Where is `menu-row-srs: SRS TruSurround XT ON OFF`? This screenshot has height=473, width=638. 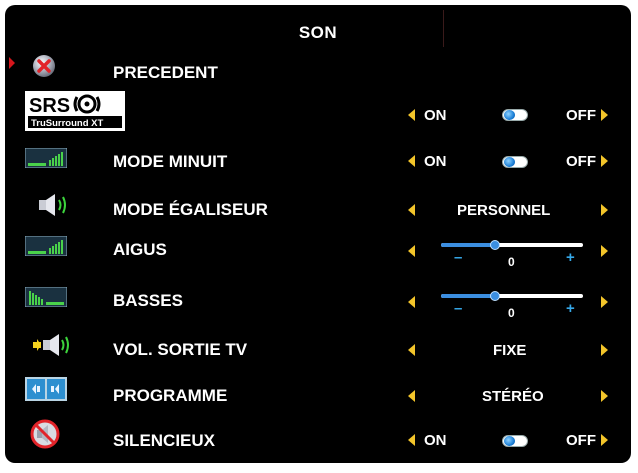
menu-row-srs: SRS TruSurround XT ON OFF is located at coordinates (318, 112).